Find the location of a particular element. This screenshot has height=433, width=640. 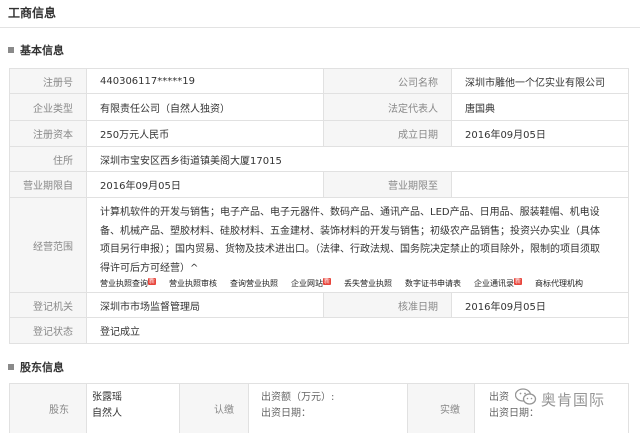

table-row: 注册资本 250万元人民币 成立日期 2016年09月05日 is located at coordinates (319, 134).